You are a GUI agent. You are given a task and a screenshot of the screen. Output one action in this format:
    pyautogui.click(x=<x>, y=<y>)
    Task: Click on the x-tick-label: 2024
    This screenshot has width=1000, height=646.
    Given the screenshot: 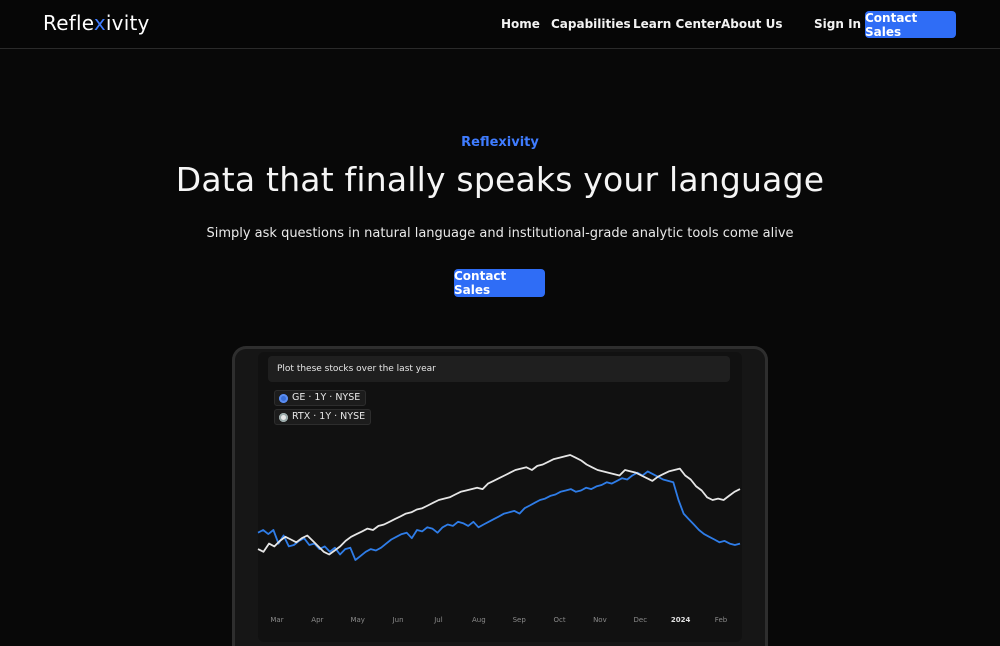 What is the action you would take?
    pyautogui.click(x=680, y=620)
    